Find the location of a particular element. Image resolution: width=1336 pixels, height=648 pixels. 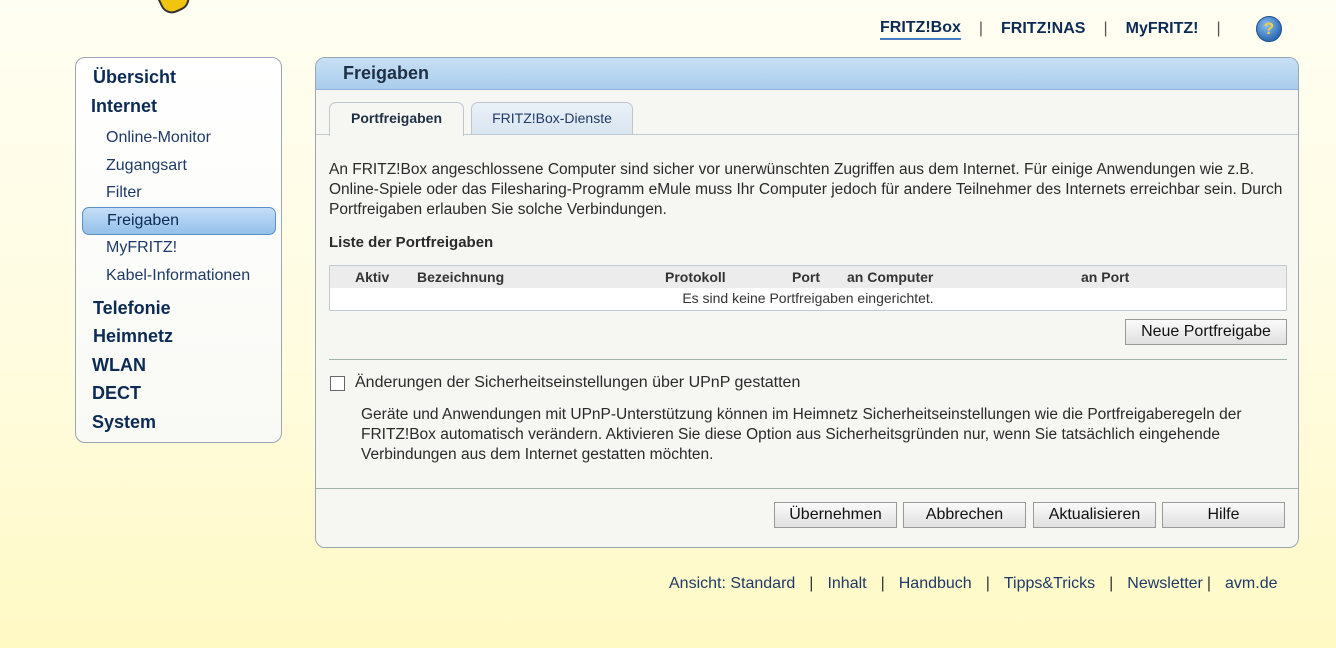

sidebar-item-telefonie: Telefonie is located at coordinates (178, 308).